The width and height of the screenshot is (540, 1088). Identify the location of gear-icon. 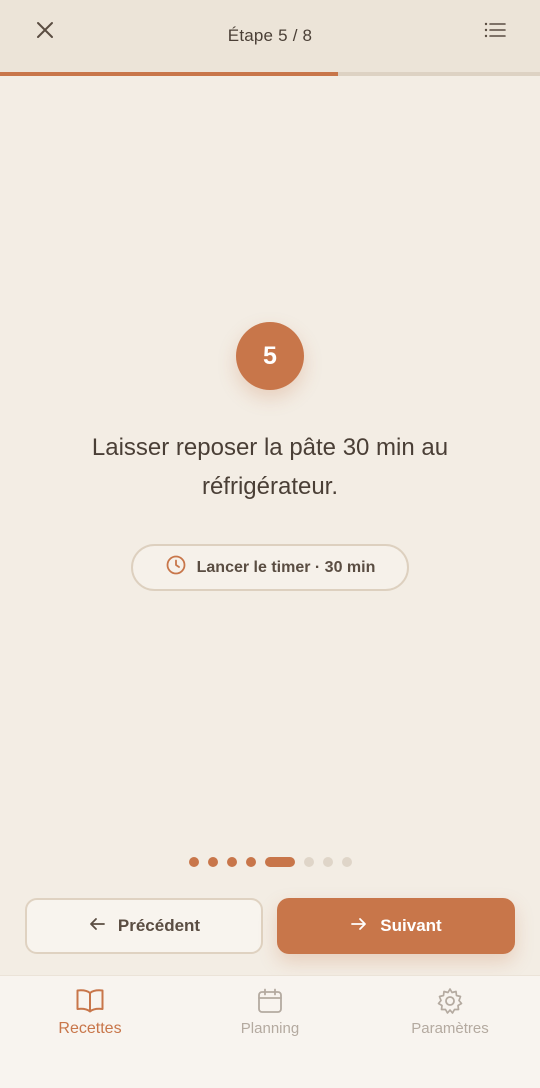
(450, 1001).